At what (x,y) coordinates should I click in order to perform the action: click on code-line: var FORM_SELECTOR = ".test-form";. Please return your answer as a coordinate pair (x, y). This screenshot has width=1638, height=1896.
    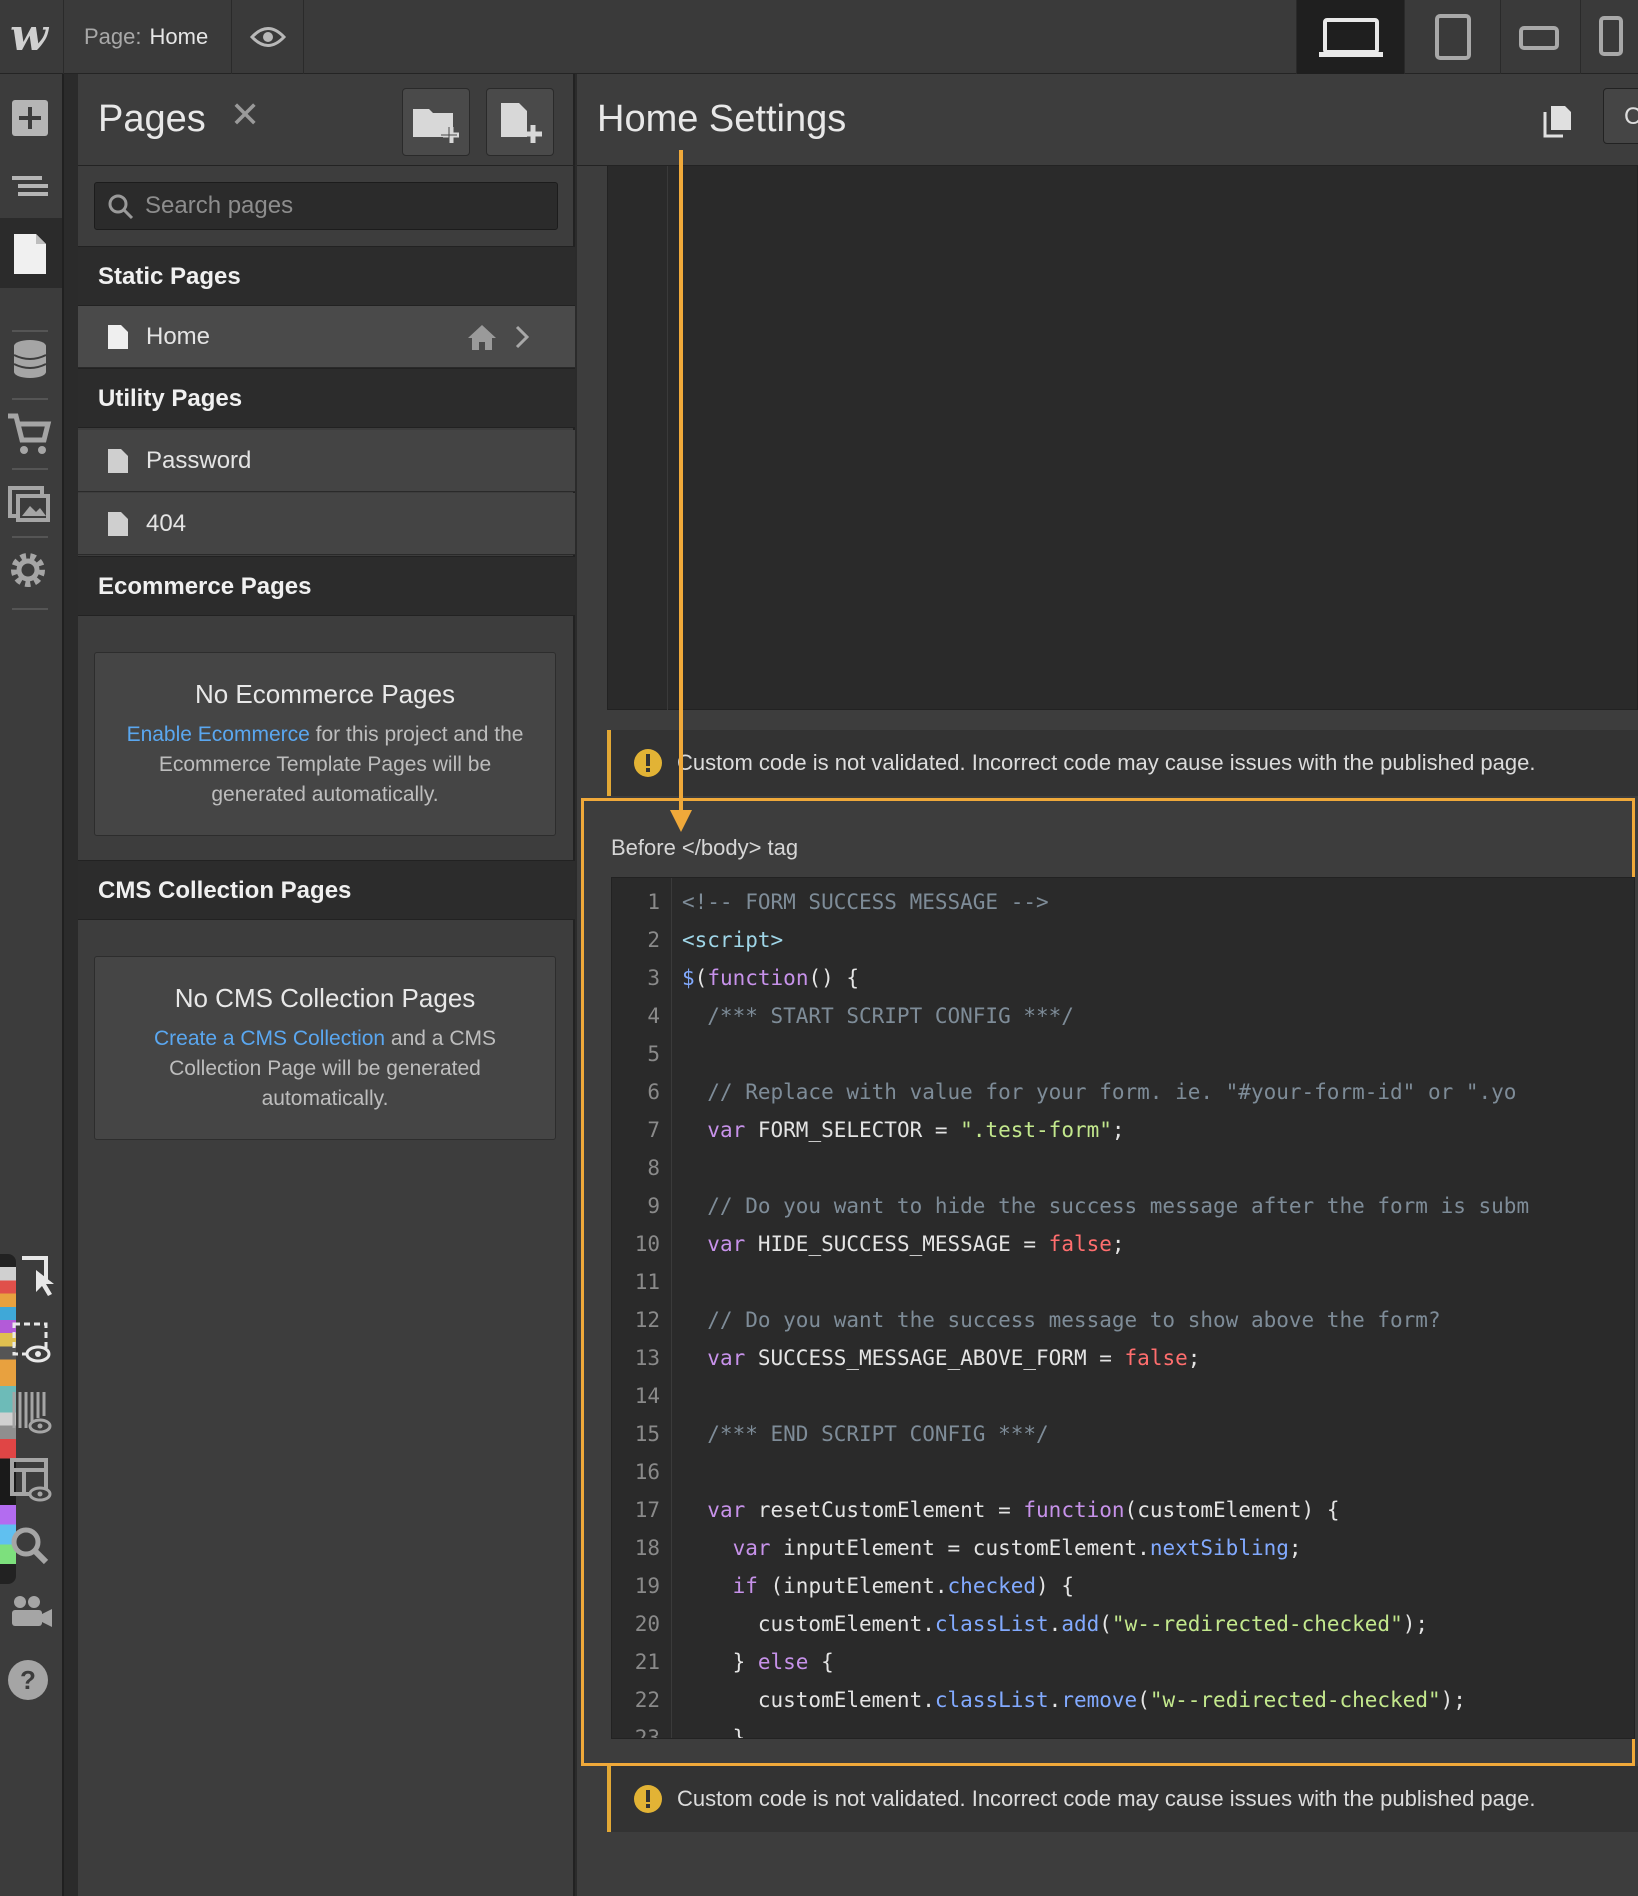
    Looking at the image, I should click on (916, 1130).